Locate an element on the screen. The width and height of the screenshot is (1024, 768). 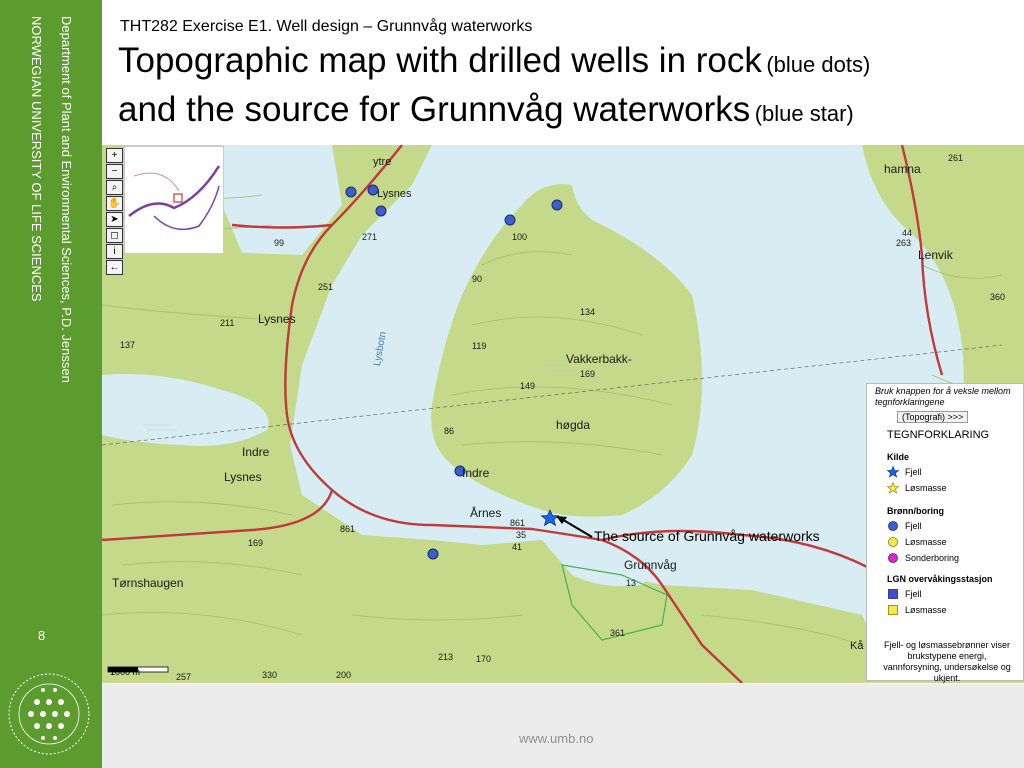
yellow-square-icon is located at coordinates (893, 610).